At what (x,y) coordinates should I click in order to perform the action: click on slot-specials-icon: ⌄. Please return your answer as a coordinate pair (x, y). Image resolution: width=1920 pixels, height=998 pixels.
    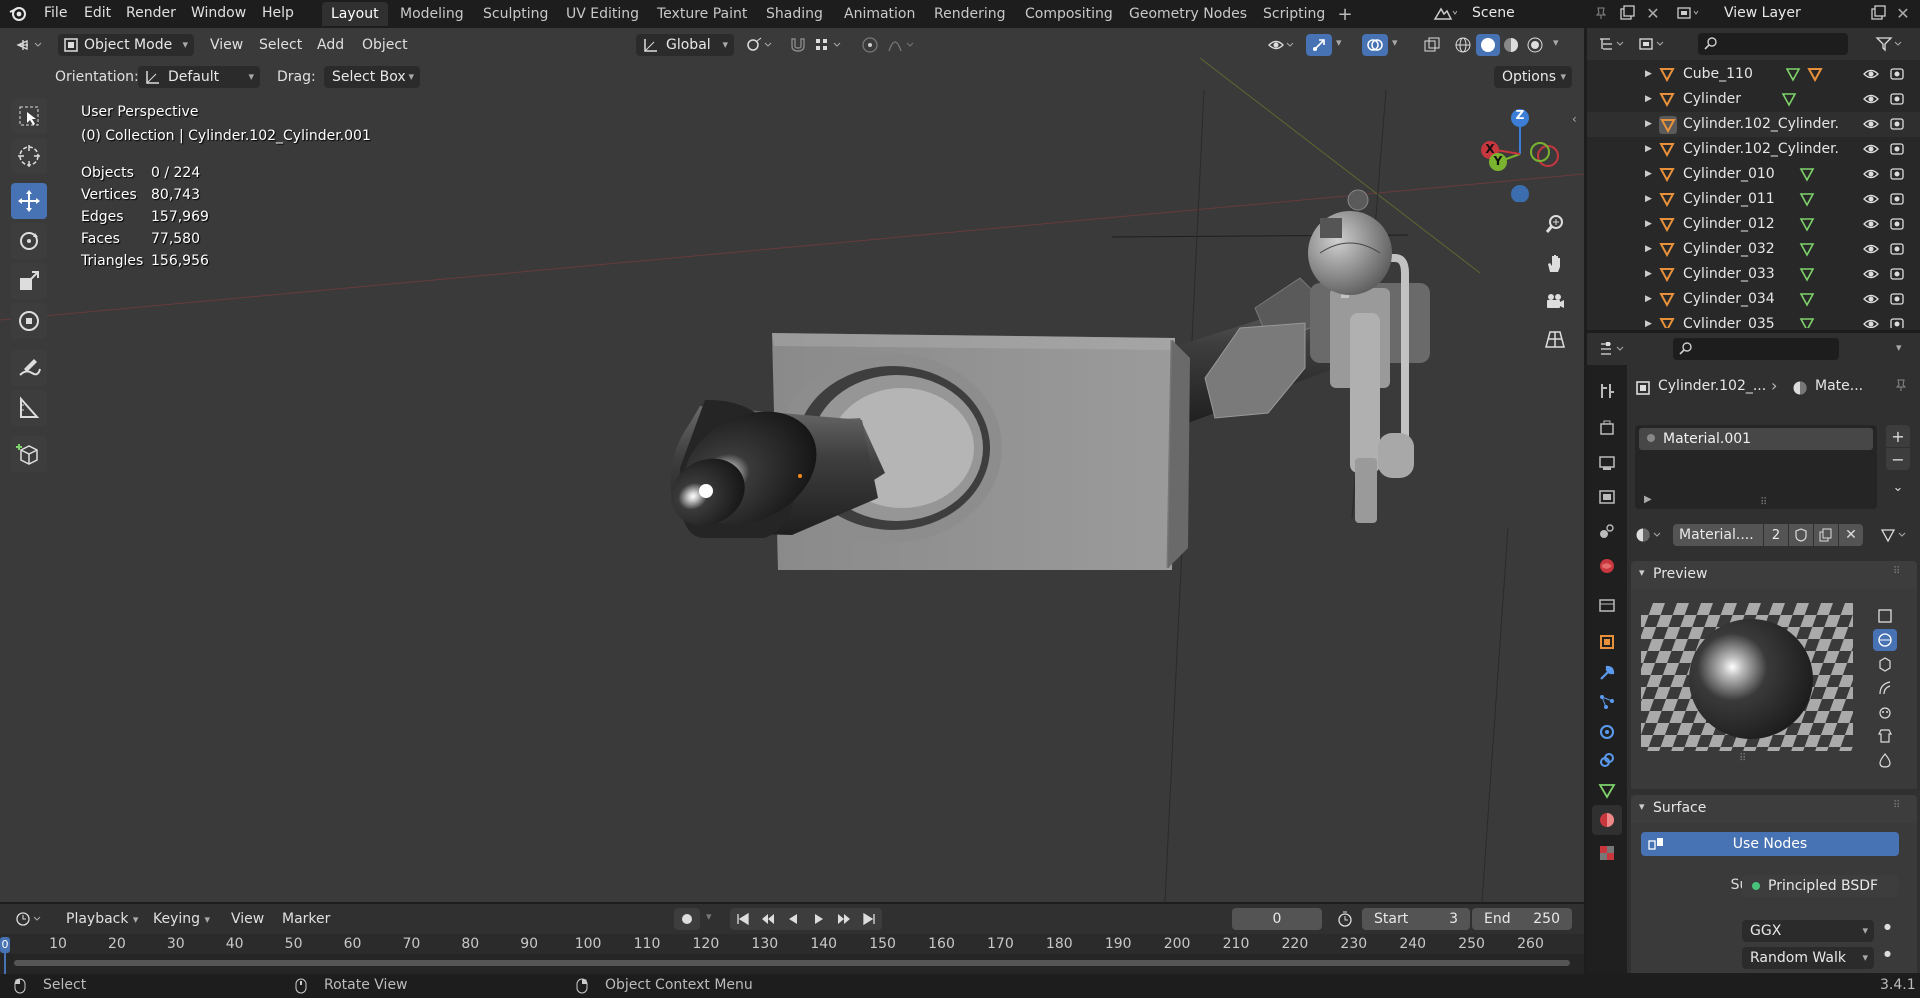
    Looking at the image, I should click on (1898, 487).